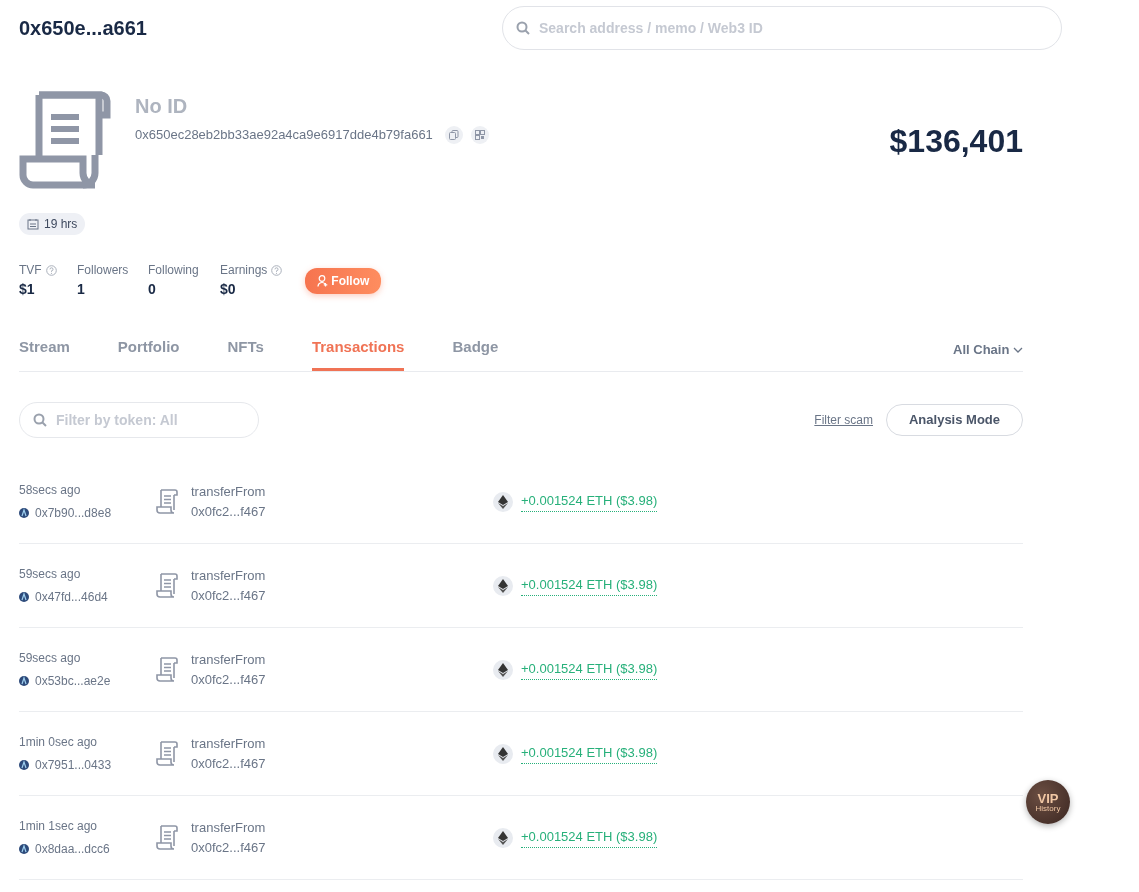  I want to click on stat-label: Earnings, so click(244, 270).